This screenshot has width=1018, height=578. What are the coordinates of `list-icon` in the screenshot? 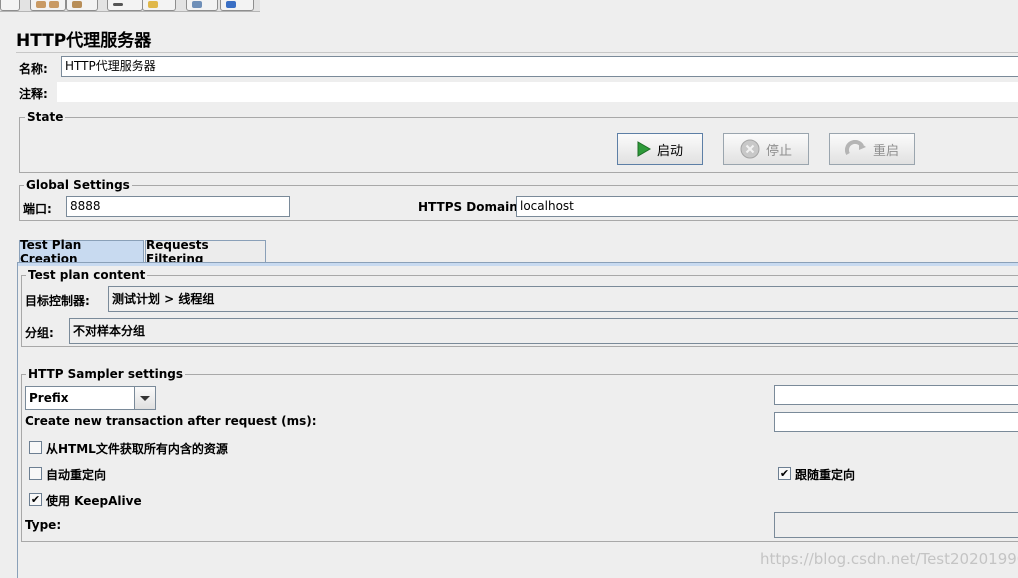 It's located at (197, 4).